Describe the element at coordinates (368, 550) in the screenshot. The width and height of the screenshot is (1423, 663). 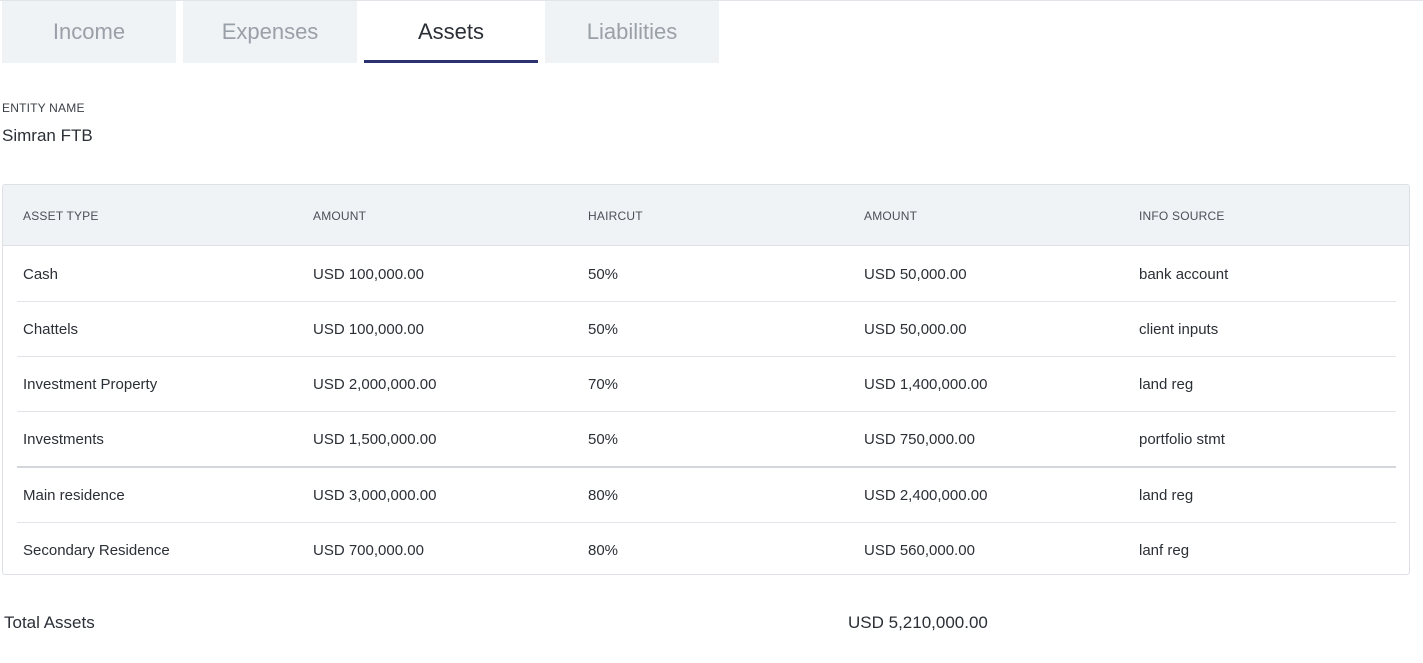
I see `cell-amount: USD 700,000.00` at that location.